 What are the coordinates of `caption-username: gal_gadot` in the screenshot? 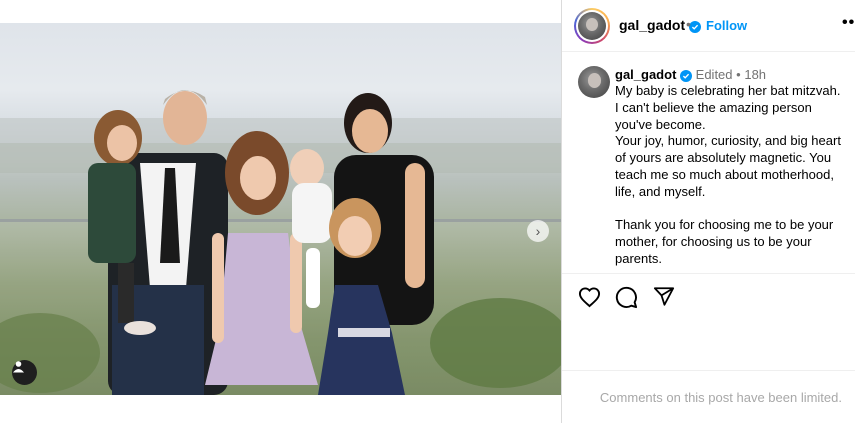 It's located at (645, 74).